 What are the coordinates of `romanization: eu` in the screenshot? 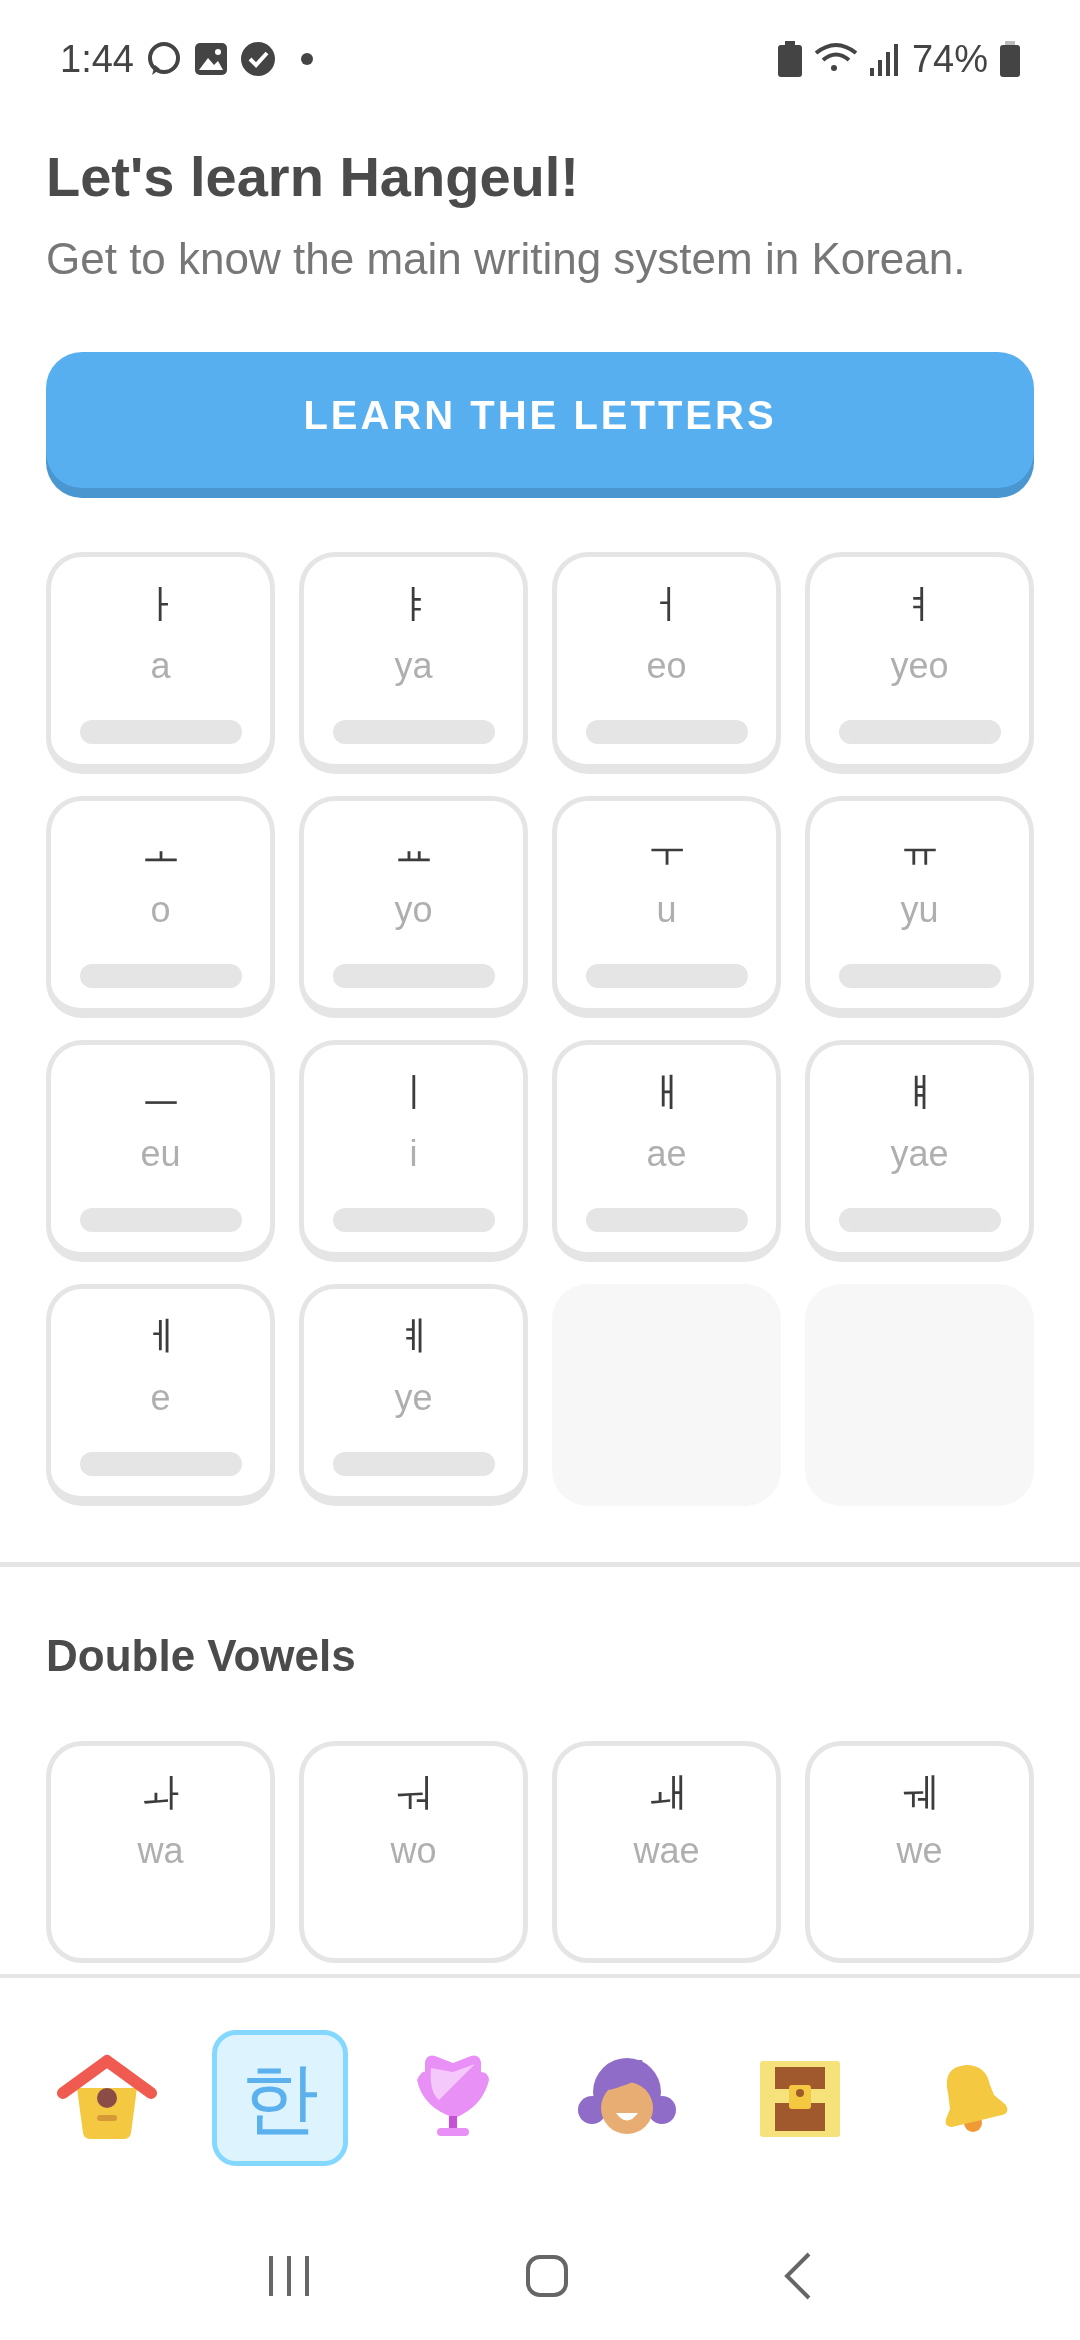 It's located at (160, 1154).